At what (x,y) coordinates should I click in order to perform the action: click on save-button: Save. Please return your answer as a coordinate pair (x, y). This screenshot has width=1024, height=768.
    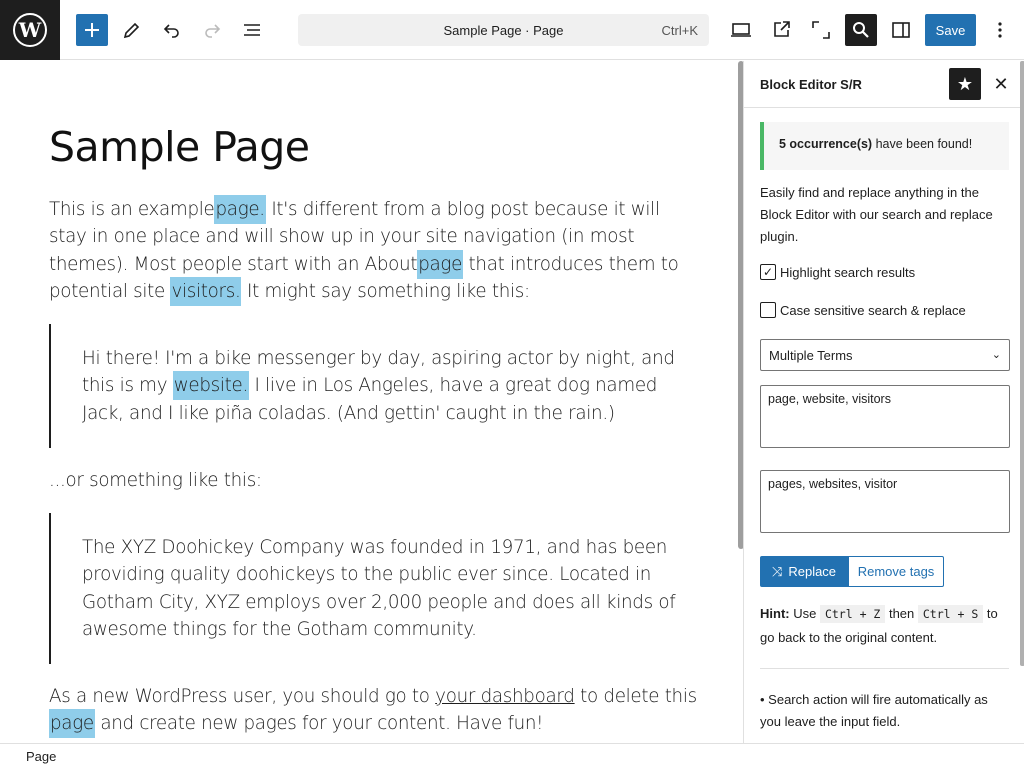
    Looking at the image, I should click on (950, 30).